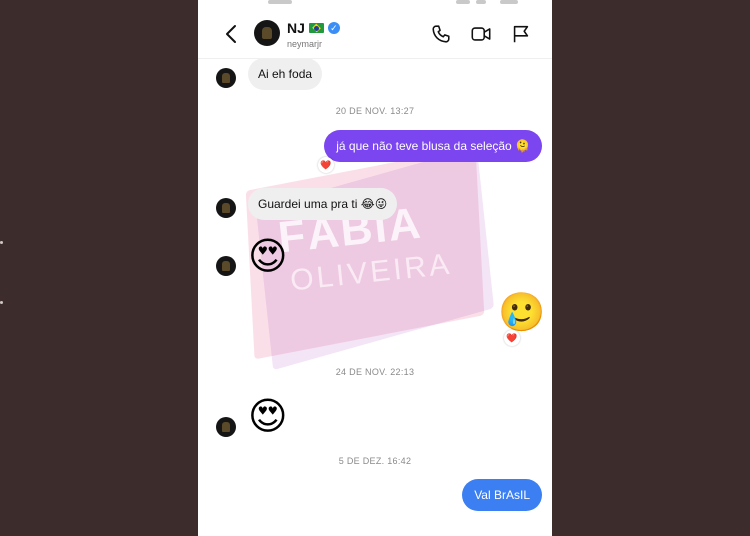 Image resolution: width=750 pixels, height=536 pixels. Describe the element at coordinates (371, 272) in the screenshot. I see `watermark-text: OLIVEIRA` at that location.